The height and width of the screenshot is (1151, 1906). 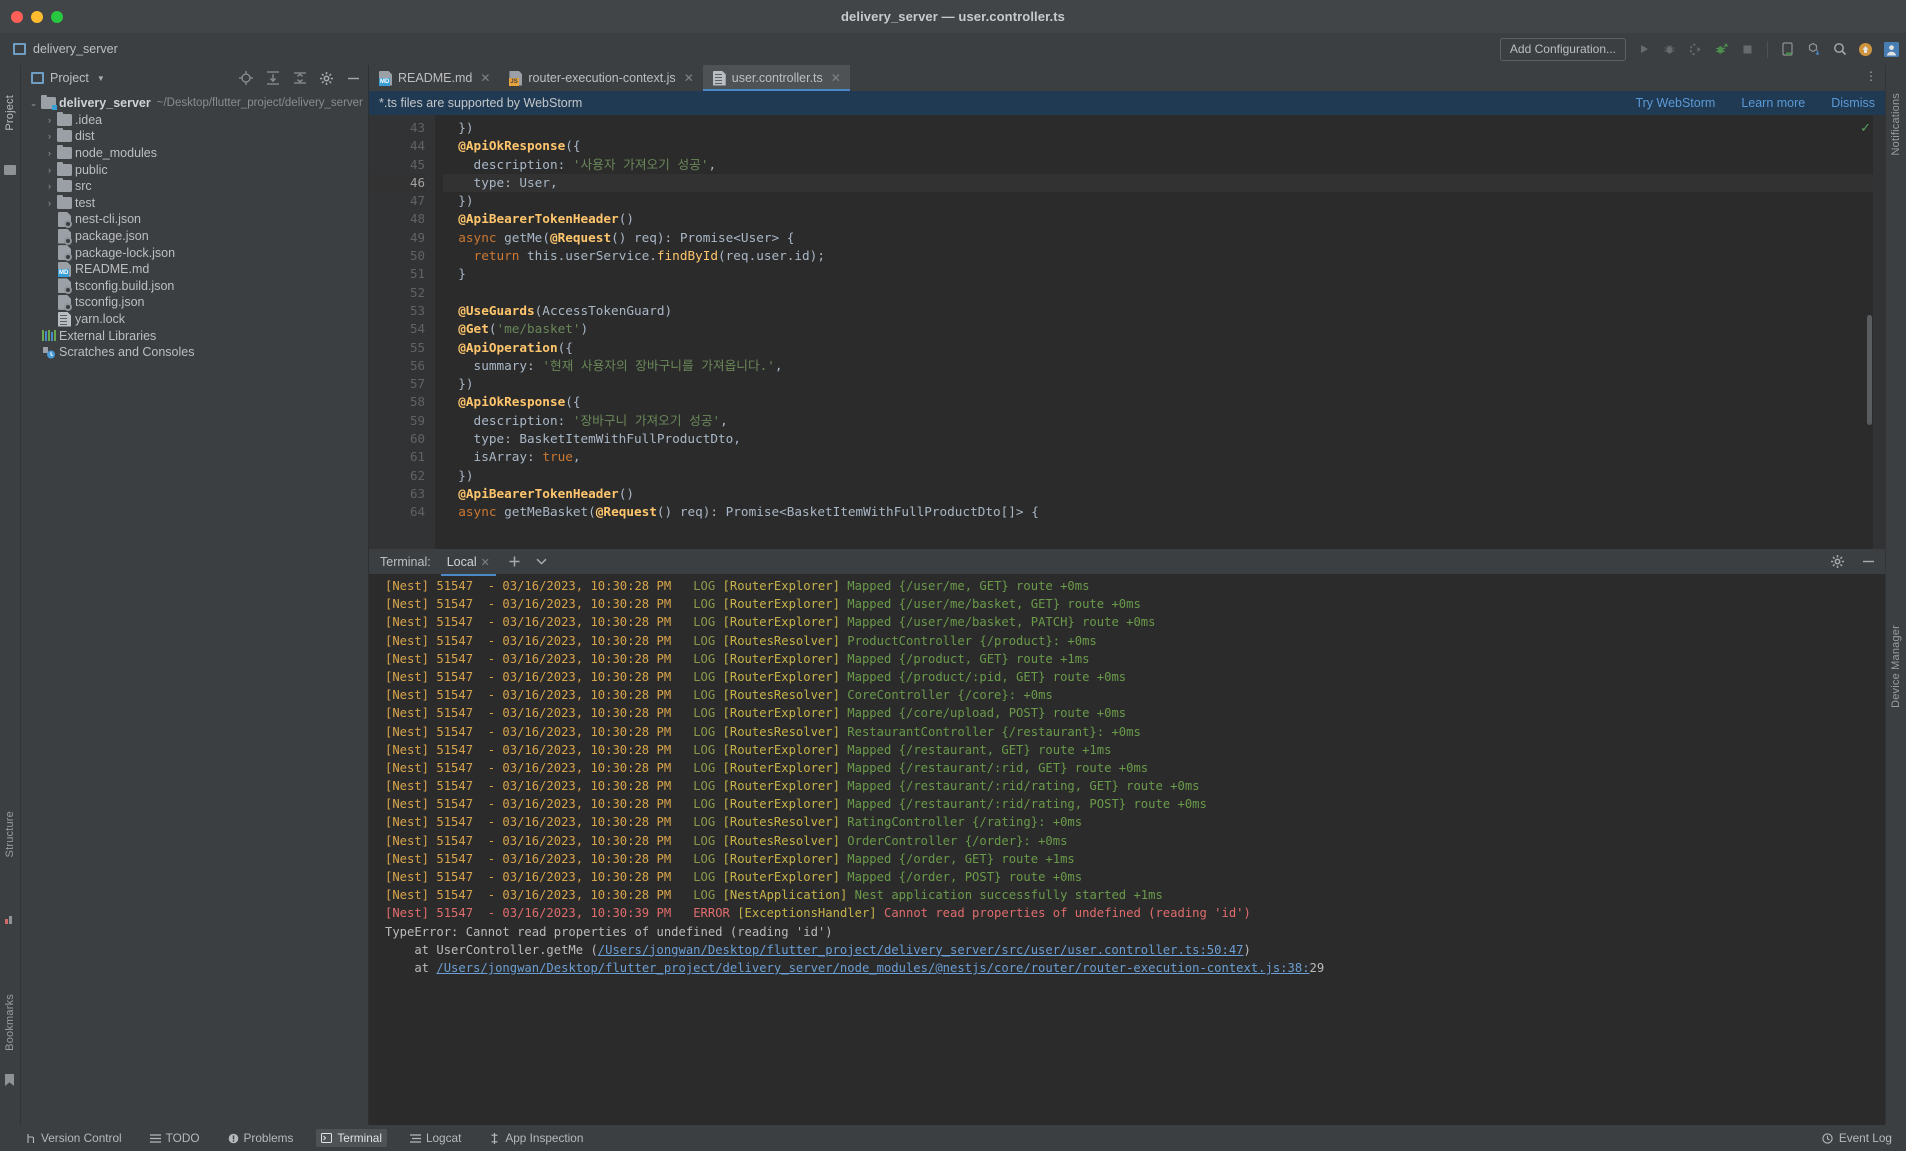 I want to click on status-bar-item-version-control: Version Control, so click(x=73, y=1138).